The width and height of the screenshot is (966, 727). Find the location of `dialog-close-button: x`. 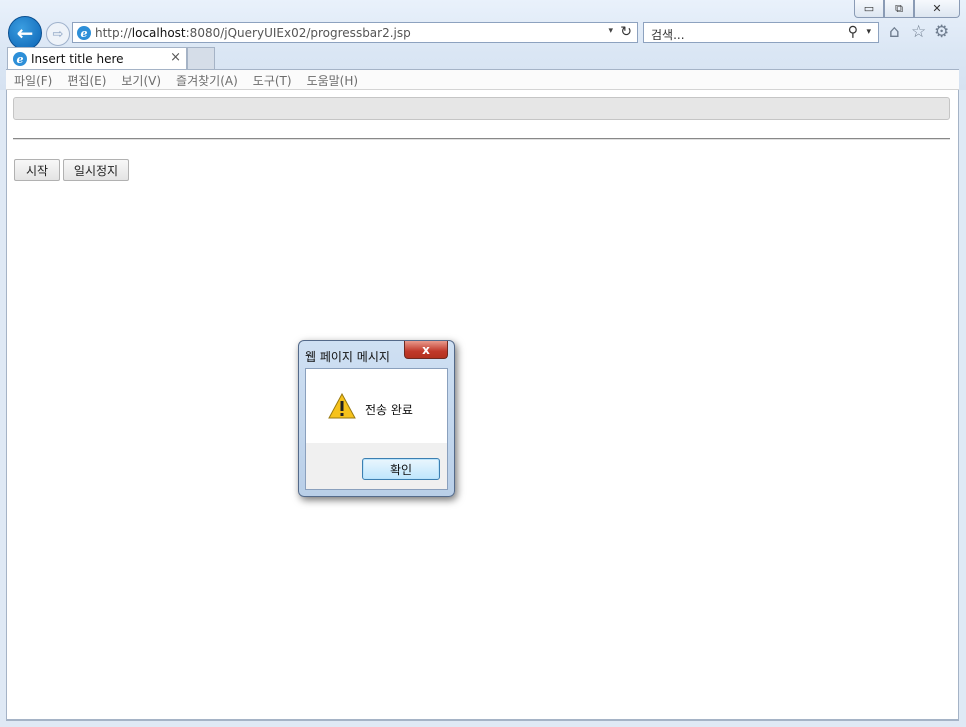

dialog-close-button: x is located at coordinates (426, 350).